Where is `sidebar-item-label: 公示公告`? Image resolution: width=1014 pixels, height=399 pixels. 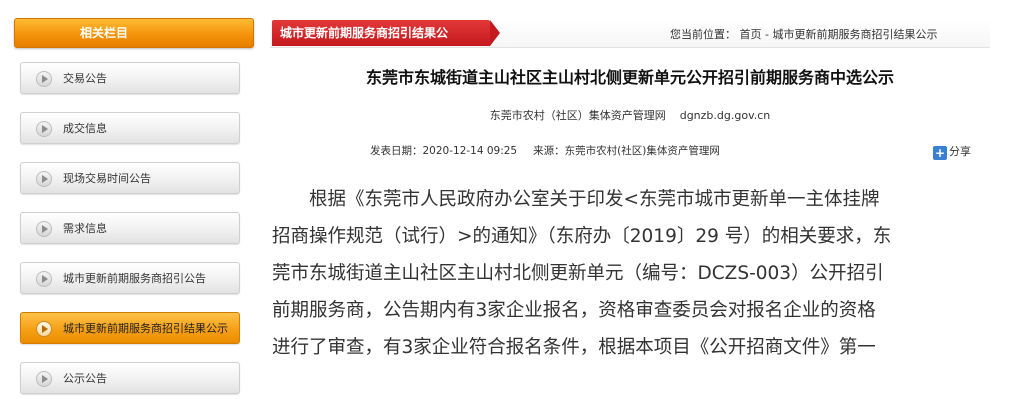
sidebar-item-label: 公示公告 is located at coordinates (85, 378).